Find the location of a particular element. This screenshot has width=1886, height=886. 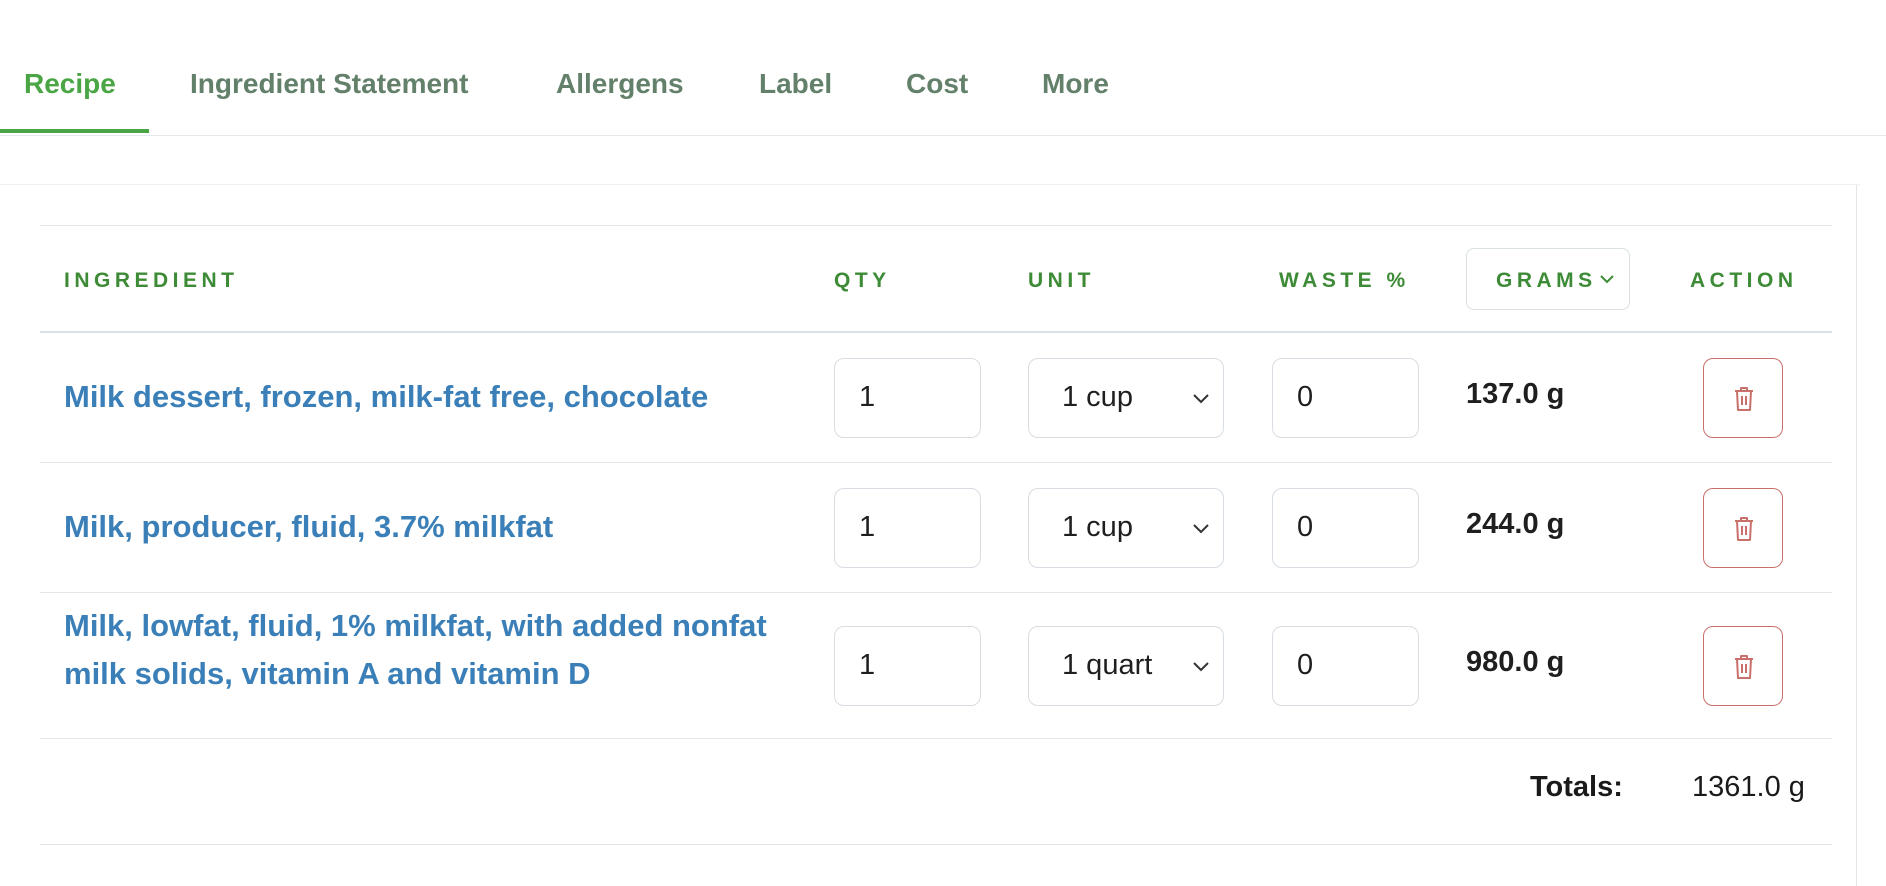

grams-value: 137.0 g is located at coordinates (1515, 394).